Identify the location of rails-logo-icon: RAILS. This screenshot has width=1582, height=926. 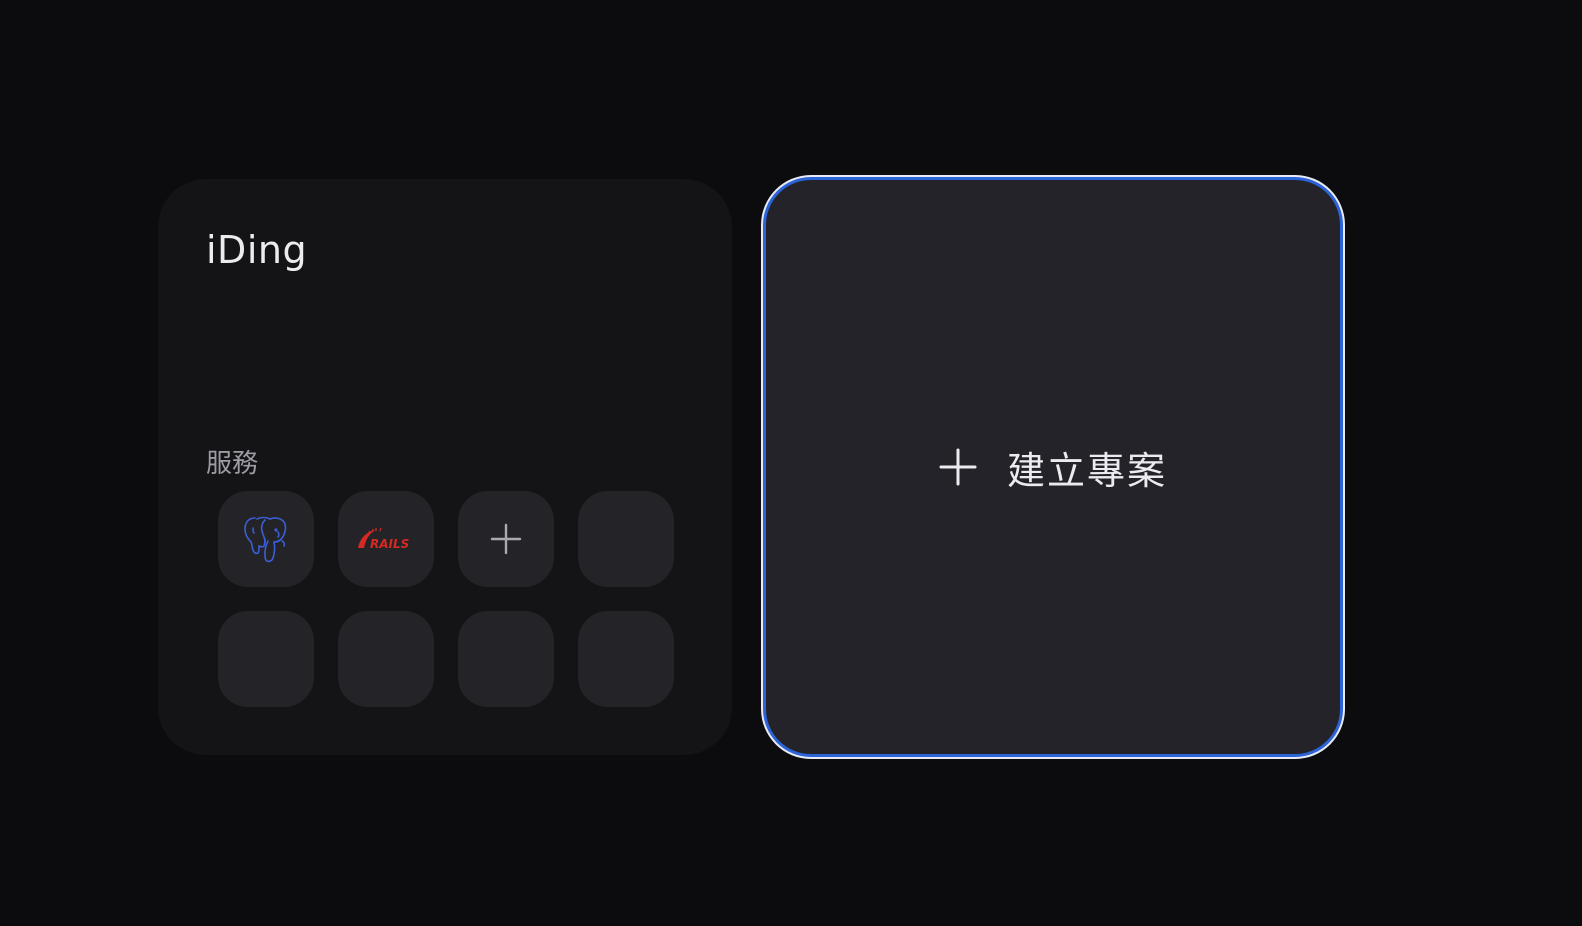
(383, 539).